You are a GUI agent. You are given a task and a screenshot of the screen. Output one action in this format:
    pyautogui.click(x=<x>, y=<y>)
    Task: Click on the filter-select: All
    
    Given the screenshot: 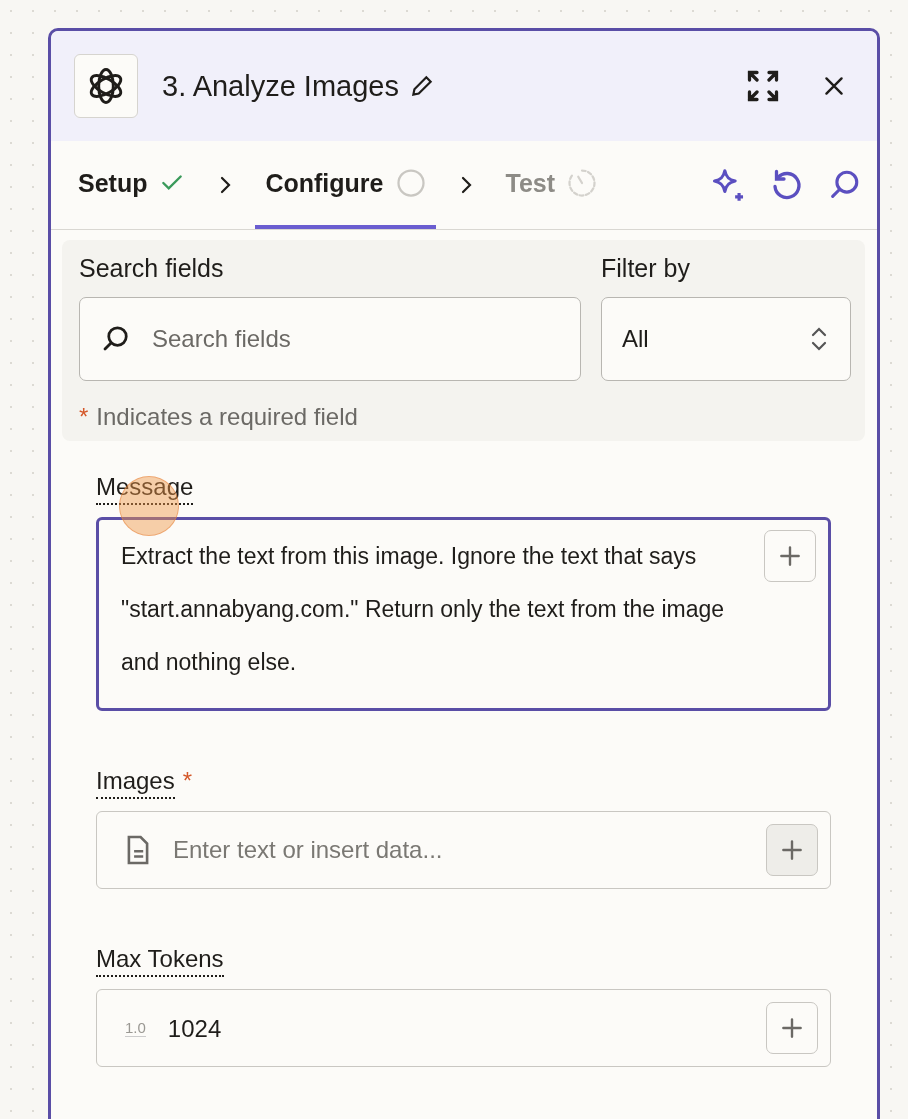 What is the action you would take?
    pyautogui.click(x=726, y=339)
    